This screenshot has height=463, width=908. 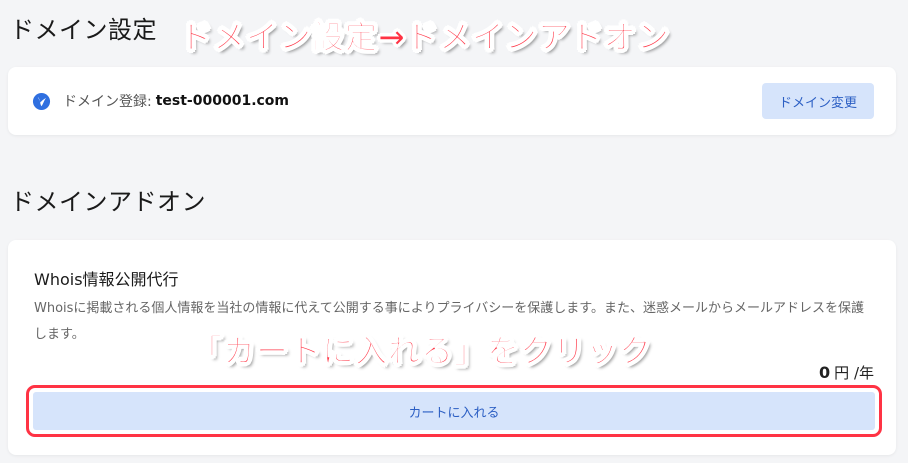 I want to click on price-unit: 円 /年, so click(x=854, y=373).